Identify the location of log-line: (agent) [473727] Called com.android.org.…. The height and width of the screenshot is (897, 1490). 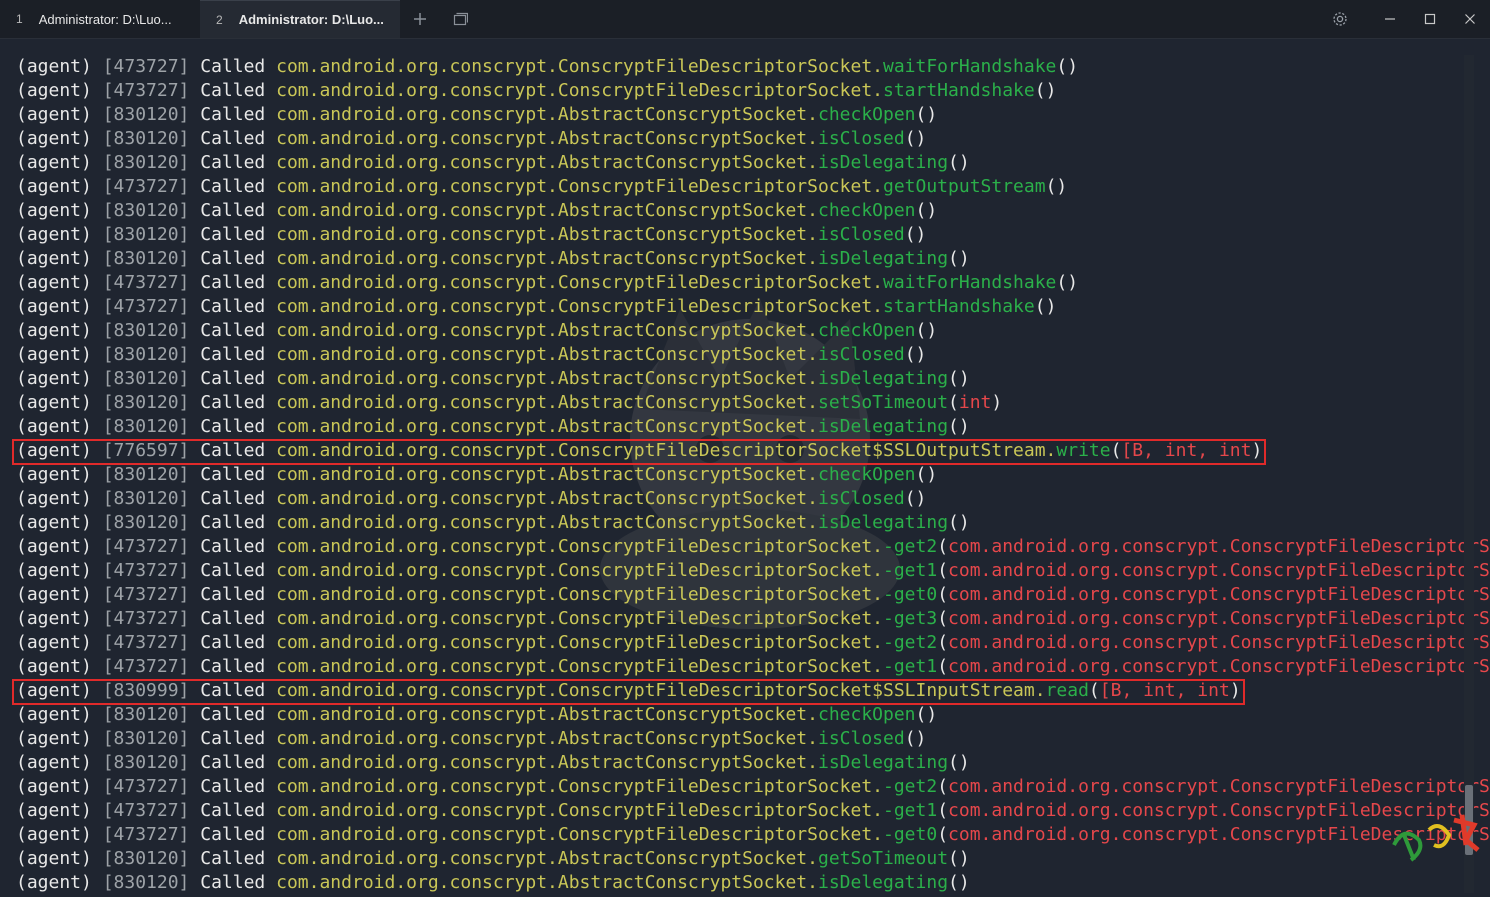
(753, 667).